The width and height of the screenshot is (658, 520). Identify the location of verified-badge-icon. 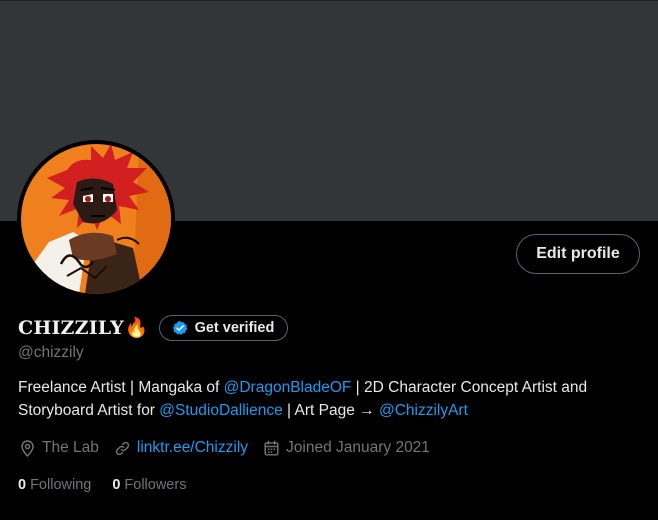
(179, 328).